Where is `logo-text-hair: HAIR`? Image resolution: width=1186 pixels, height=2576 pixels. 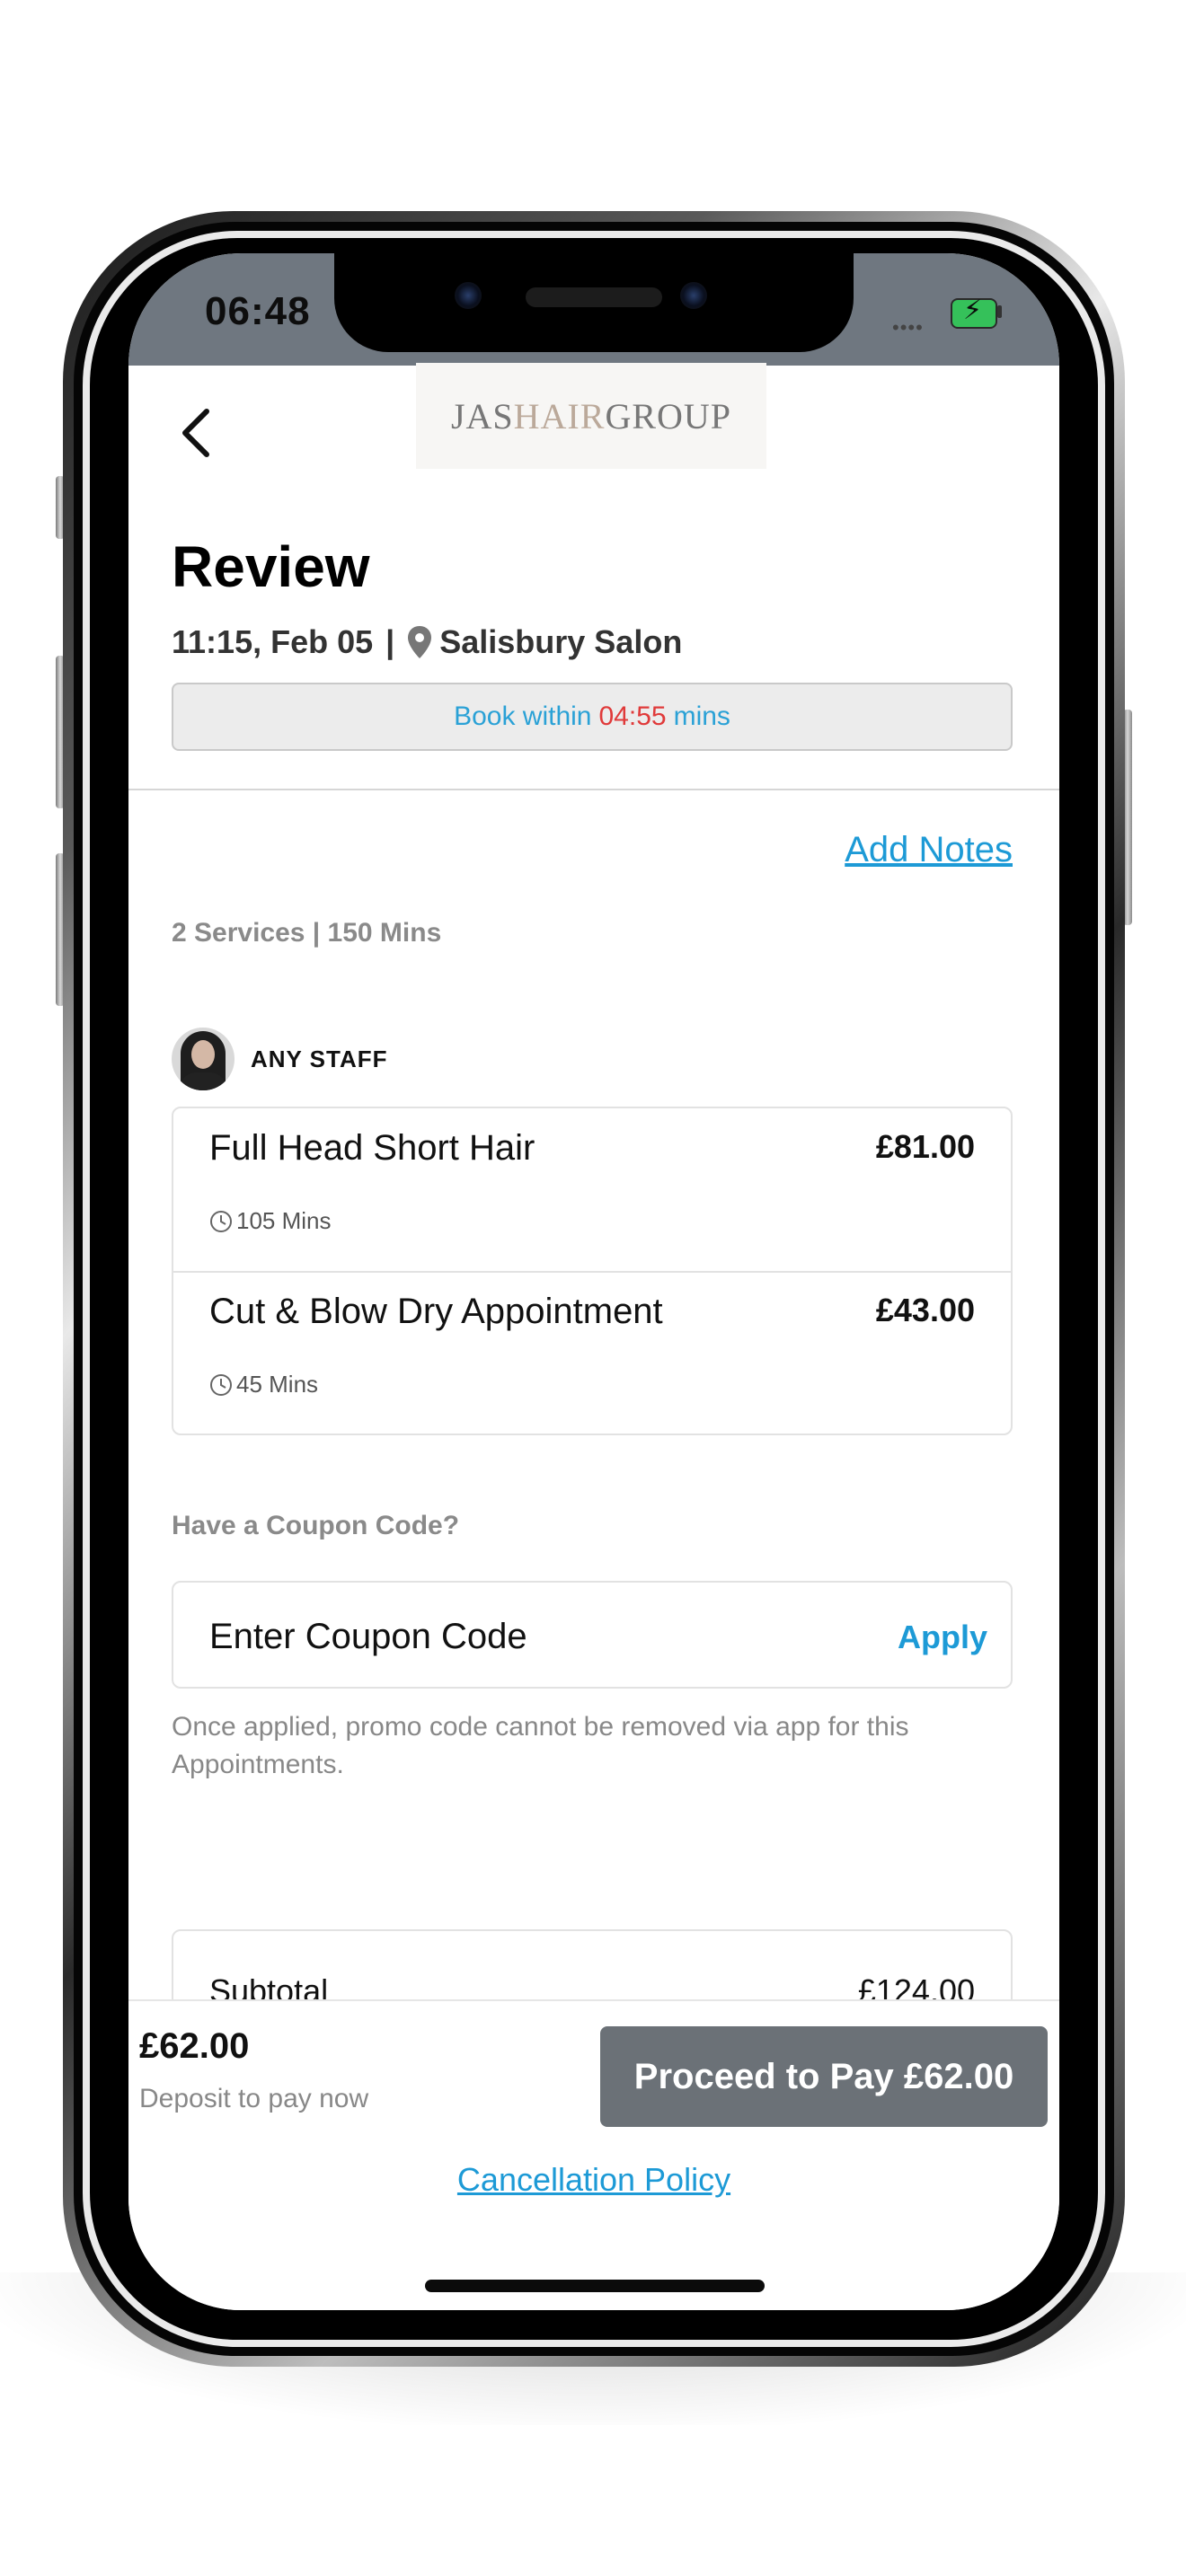 logo-text-hair: HAIR is located at coordinates (559, 416).